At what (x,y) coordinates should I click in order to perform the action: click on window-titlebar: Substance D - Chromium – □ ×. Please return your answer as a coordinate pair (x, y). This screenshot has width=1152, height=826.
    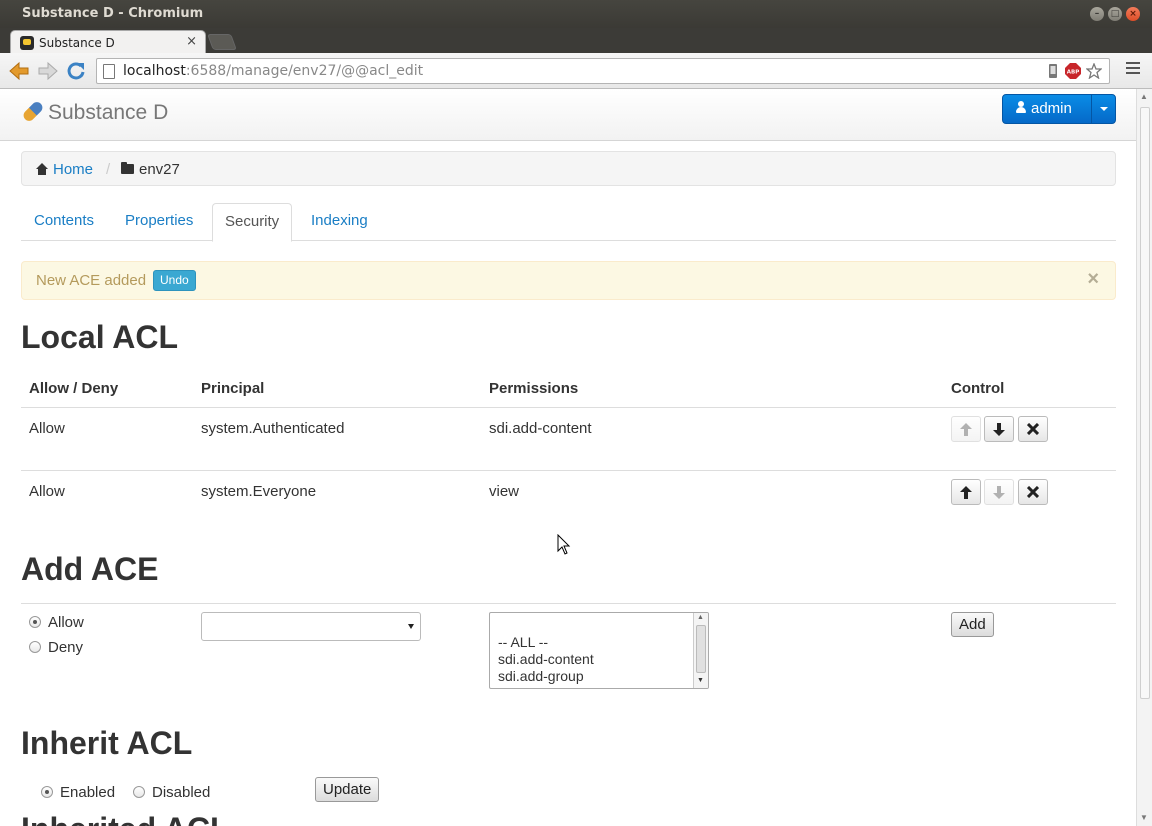
    Looking at the image, I should click on (576, 14).